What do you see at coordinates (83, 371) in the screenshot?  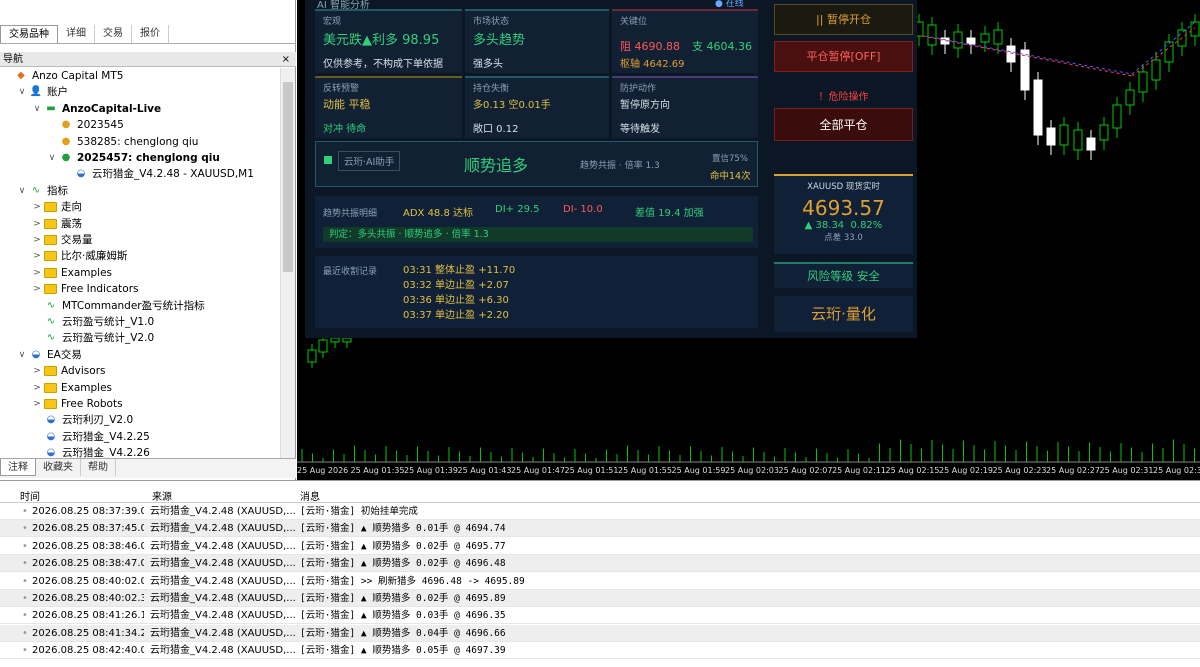 I see `tree-item-label: Advisors` at bounding box center [83, 371].